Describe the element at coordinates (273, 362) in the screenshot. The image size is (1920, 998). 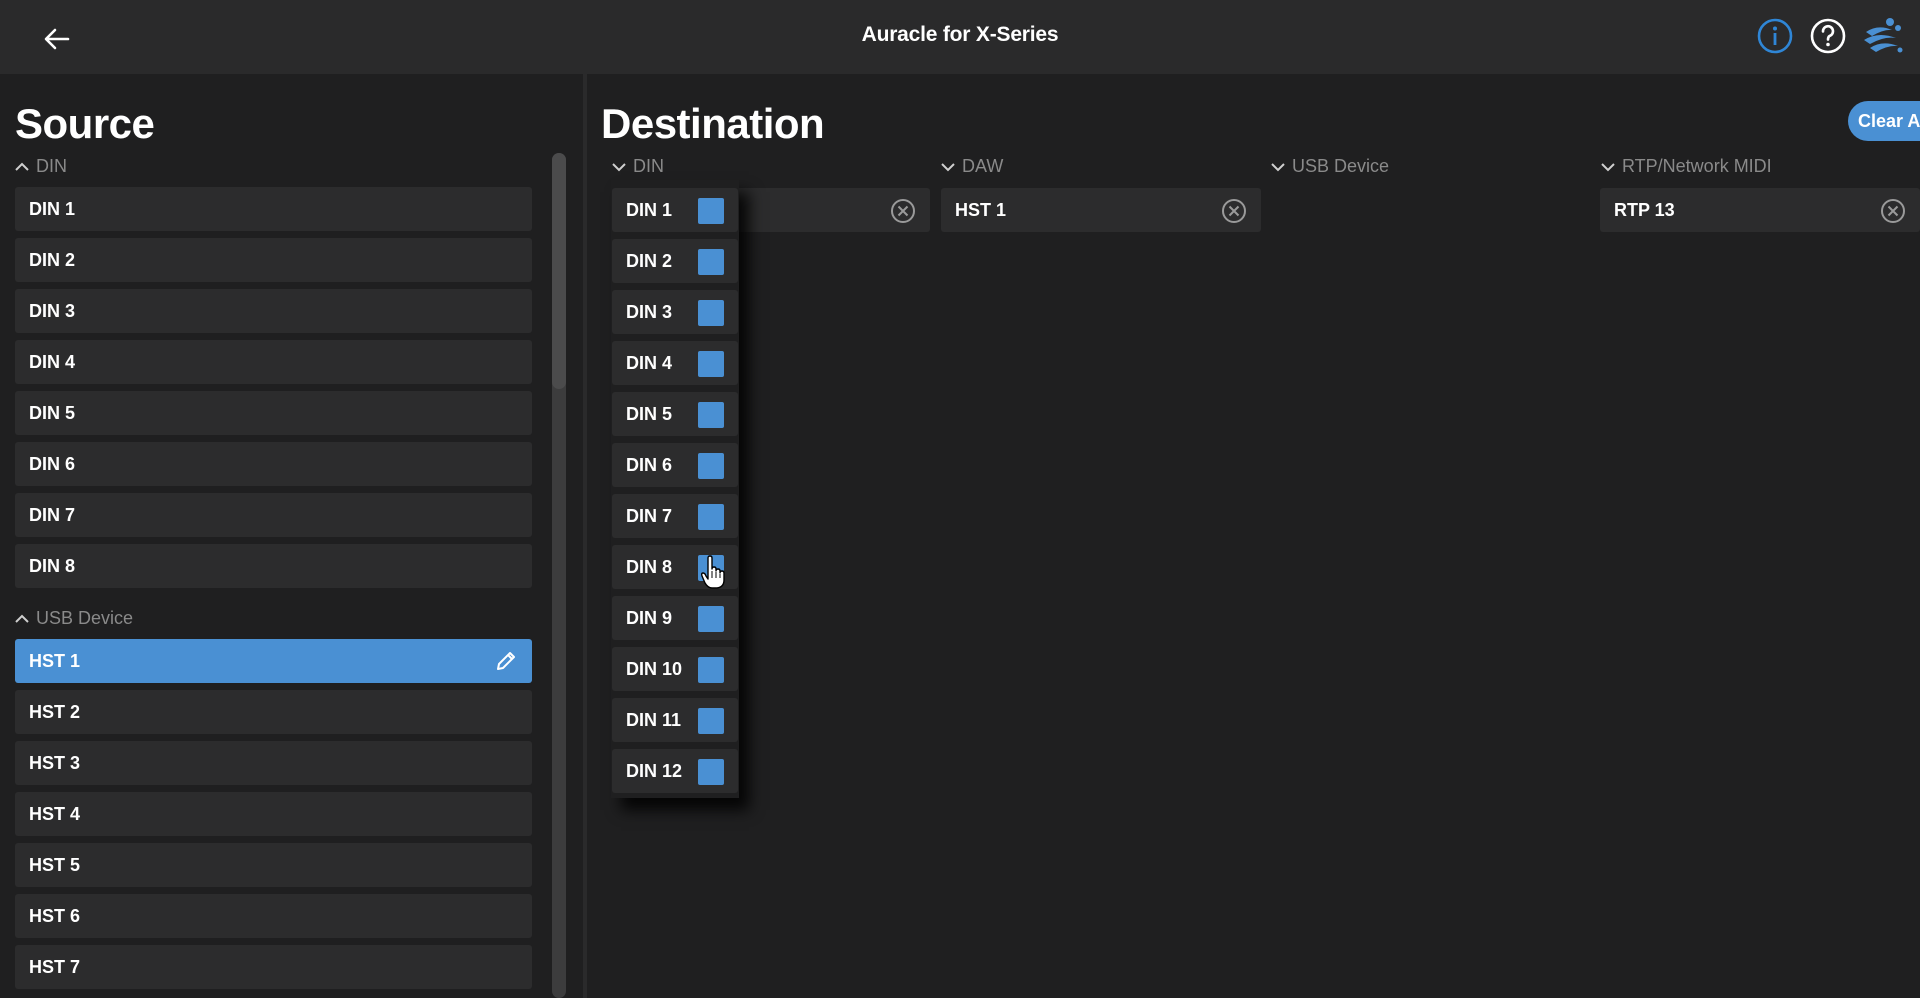
I see `source-item-din-4: DIN 4` at that location.